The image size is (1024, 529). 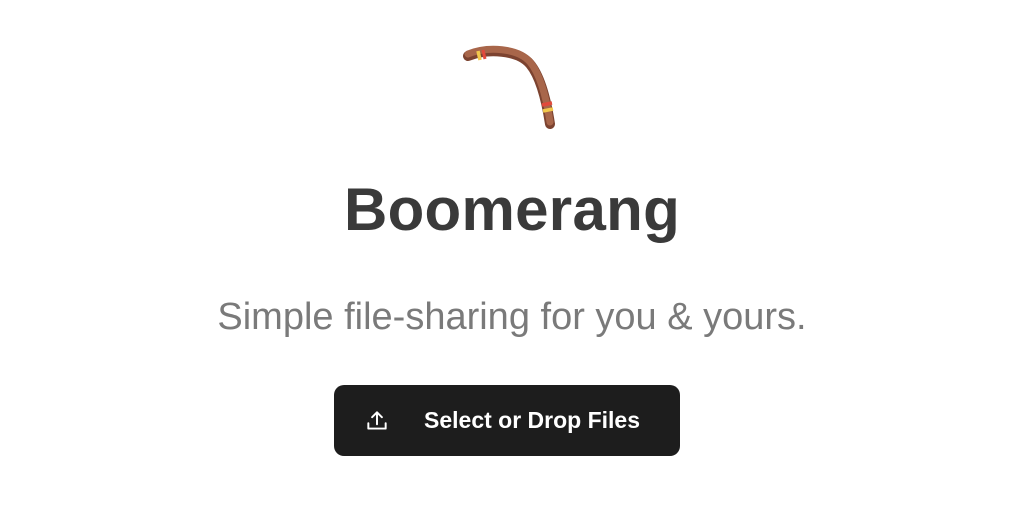 I want to click on select-files-label: Select or Drop Files, so click(x=532, y=420).